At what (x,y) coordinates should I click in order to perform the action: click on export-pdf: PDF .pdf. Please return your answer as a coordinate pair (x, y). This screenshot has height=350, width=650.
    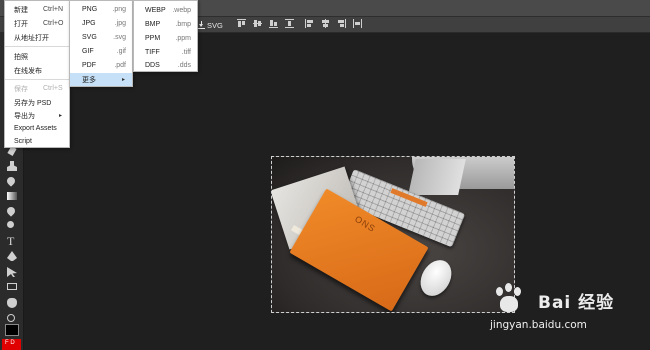
    Looking at the image, I should click on (101, 65).